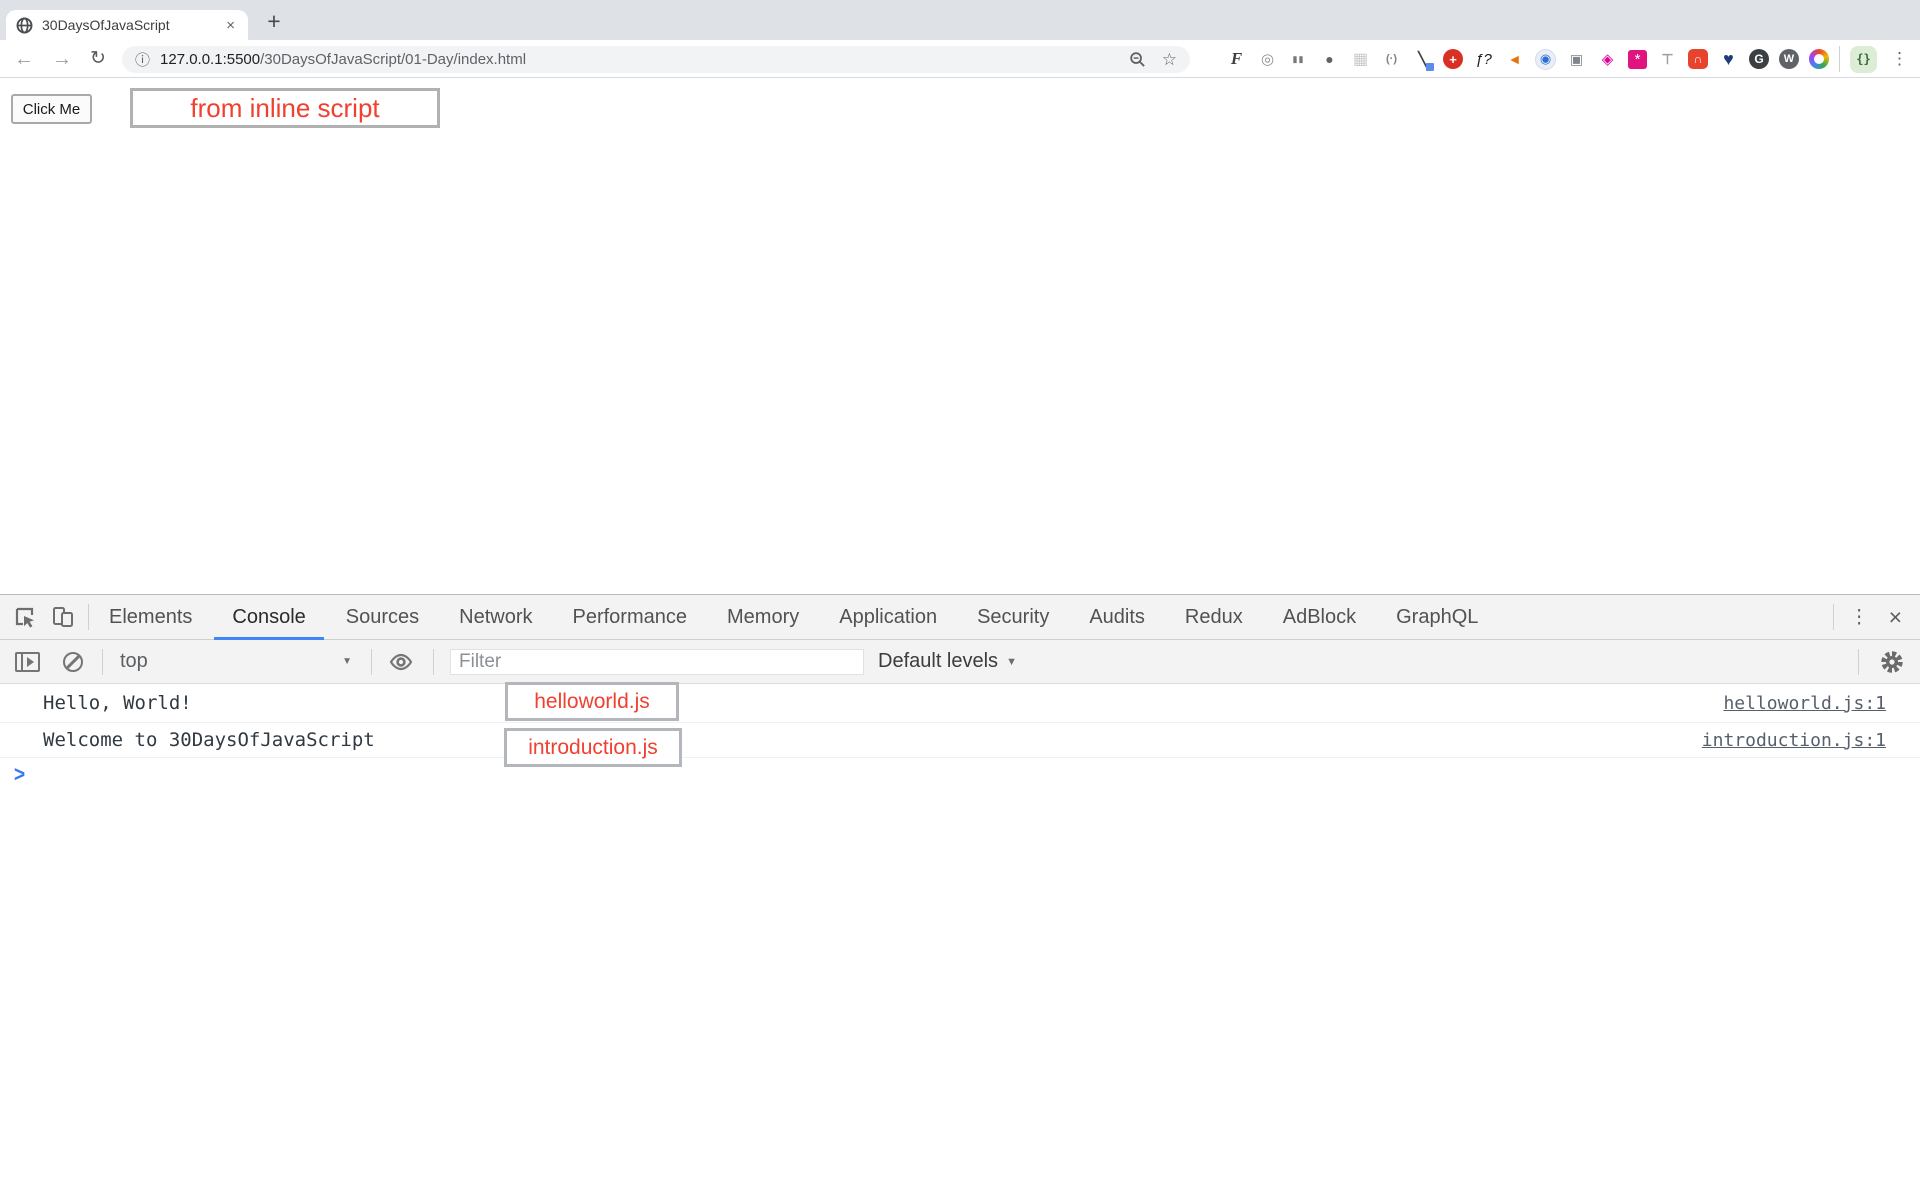 The width and height of the screenshot is (1920, 1200). What do you see at coordinates (24, 59) in the screenshot?
I see `back-button: ←` at bounding box center [24, 59].